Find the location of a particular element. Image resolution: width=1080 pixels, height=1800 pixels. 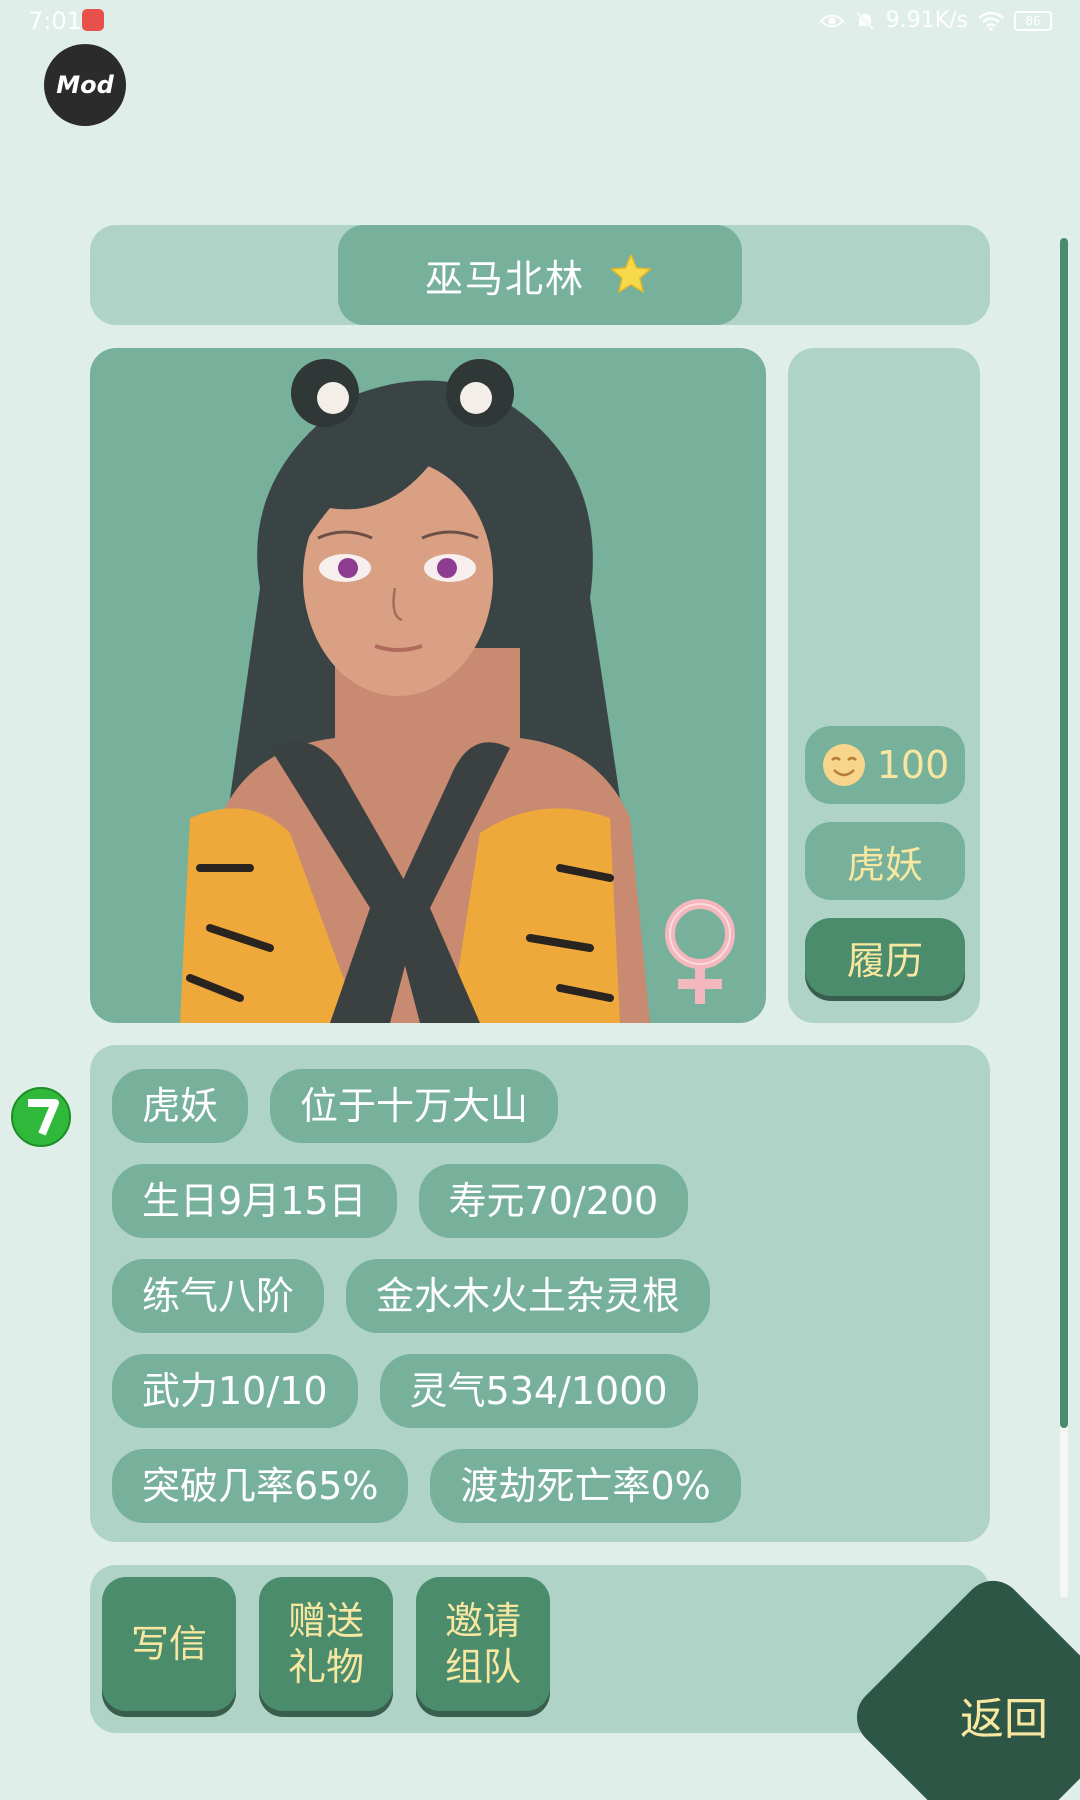

send-gift-button: 赠送礼物 is located at coordinates (326, 1644).